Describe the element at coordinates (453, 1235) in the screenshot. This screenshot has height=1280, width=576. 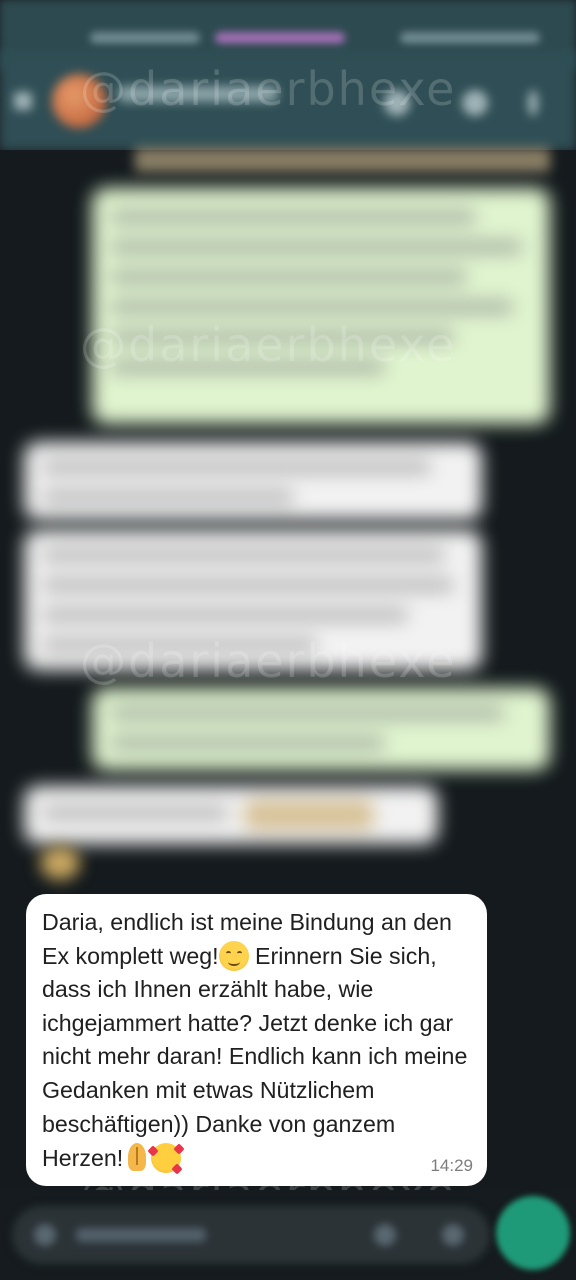
I see `camera-icon` at that location.